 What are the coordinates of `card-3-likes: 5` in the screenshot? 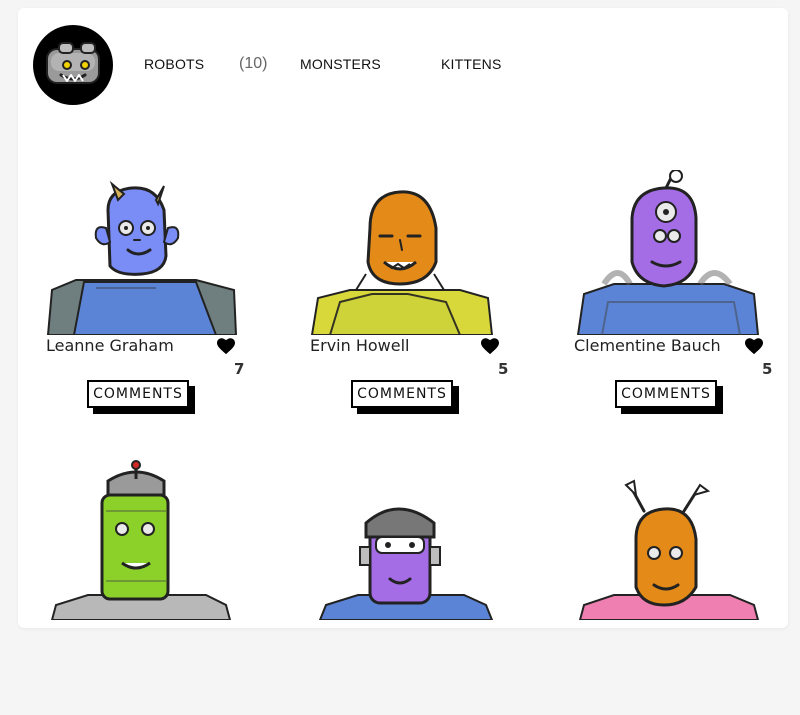 It's located at (767, 369).